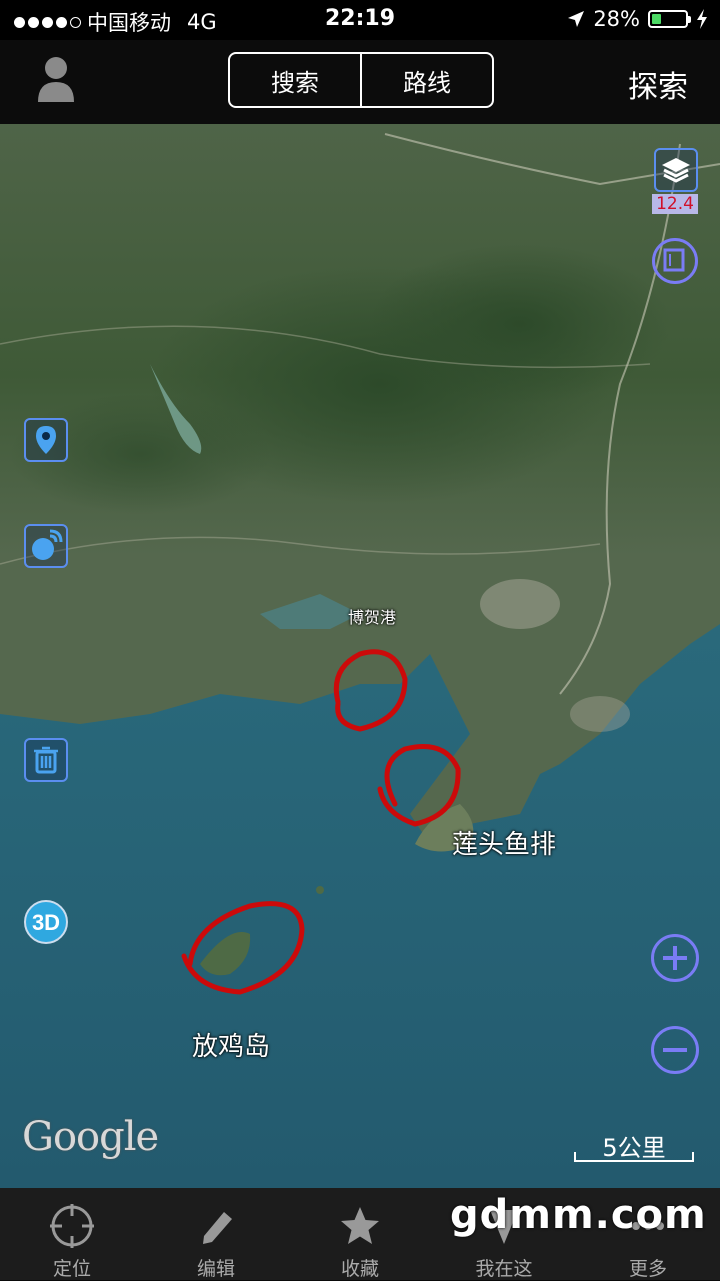  I want to click on zoom-in-button, so click(675, 958).